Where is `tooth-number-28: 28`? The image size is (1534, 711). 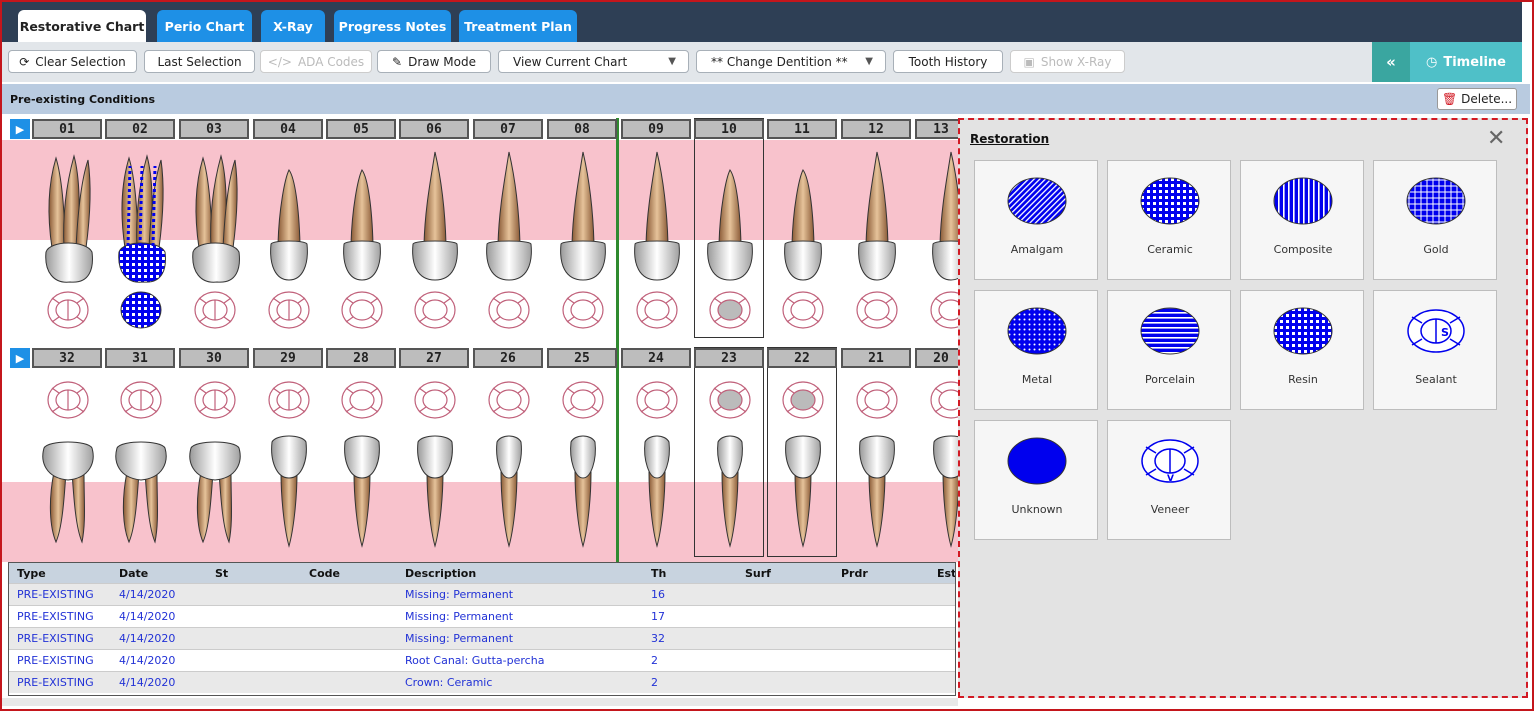
tooth-number-28: 28 is located at coordinates (361, 358).